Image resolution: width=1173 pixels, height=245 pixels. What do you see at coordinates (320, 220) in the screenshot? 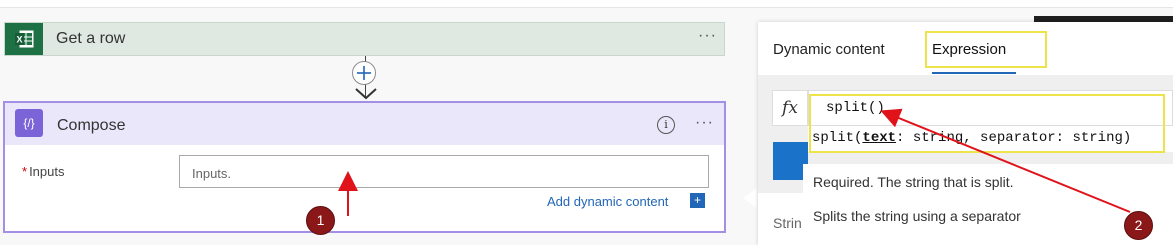
I see `step-badge-1: 1` at bounding box center [320, 220].